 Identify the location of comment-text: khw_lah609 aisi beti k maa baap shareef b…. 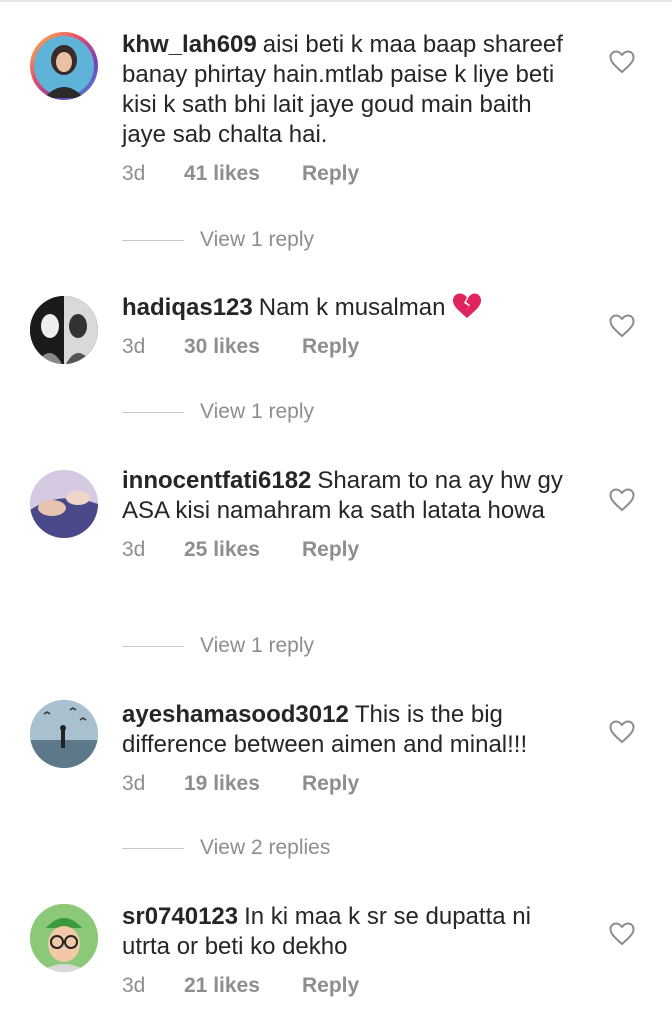
(352, 90).